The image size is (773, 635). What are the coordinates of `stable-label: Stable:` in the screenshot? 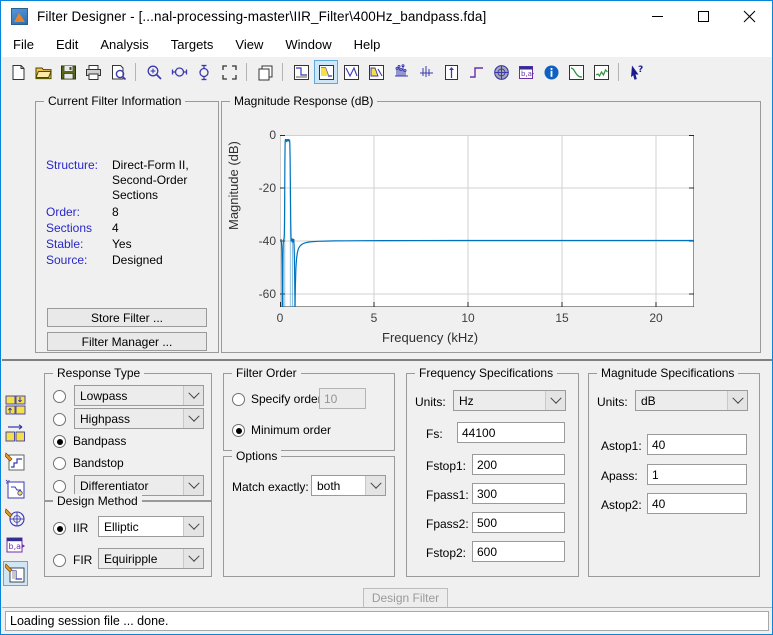 It's located at (65, 244).